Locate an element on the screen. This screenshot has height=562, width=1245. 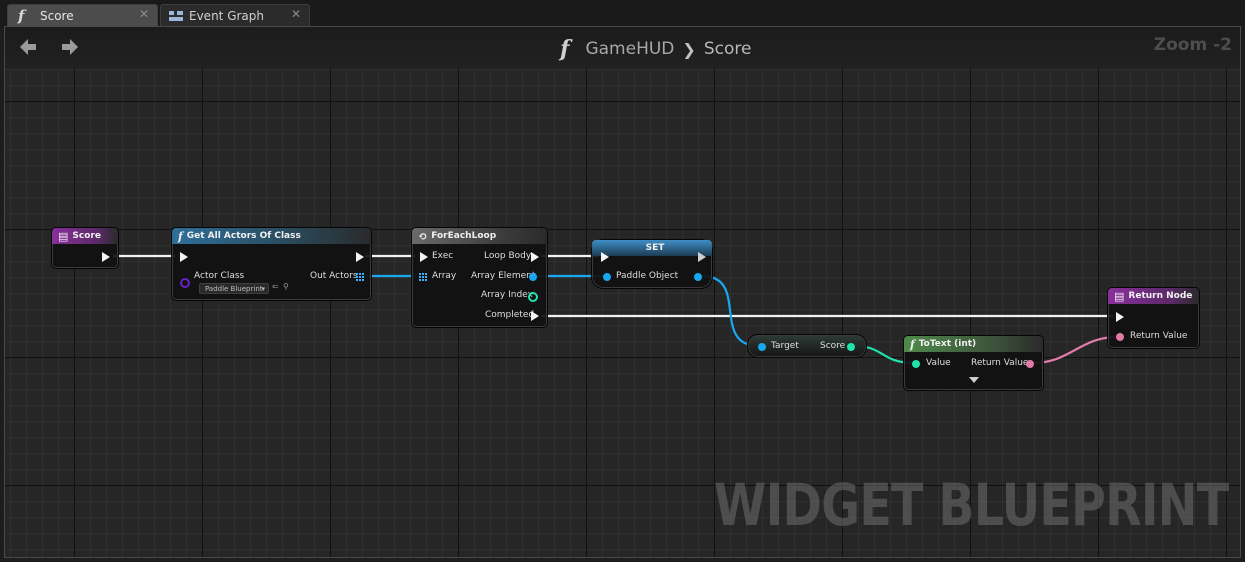
actor-class-value: Paddle Blueprint is located at coordinates (234, 289).